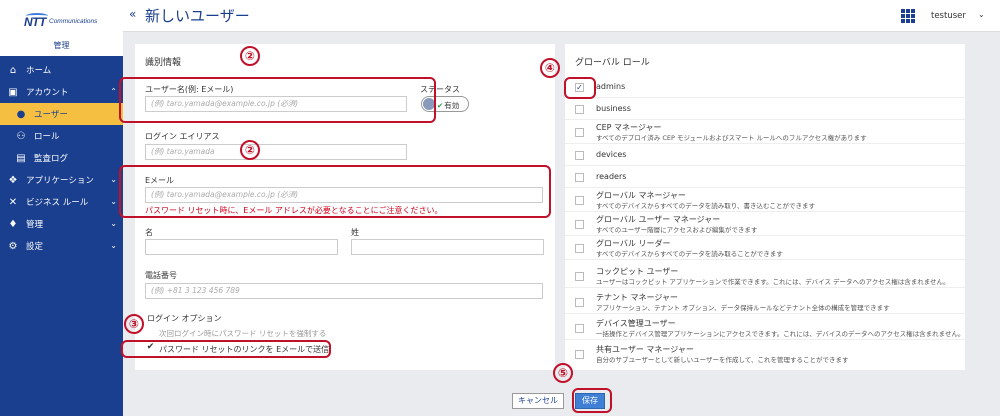 This screenshot has width=1000, height=416. I want to click on cancel-button: キャンセル, so click(538, 401).